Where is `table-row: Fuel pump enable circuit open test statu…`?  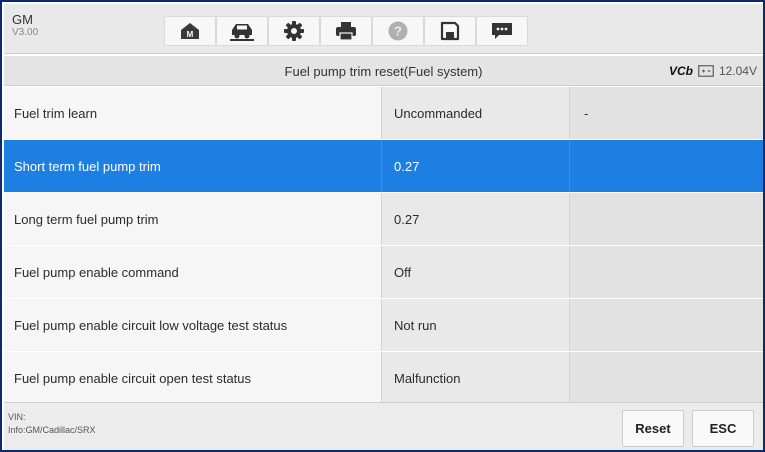 table-row: Fuel pump enable circuit open test statu… is located at coordinates (383, 377).